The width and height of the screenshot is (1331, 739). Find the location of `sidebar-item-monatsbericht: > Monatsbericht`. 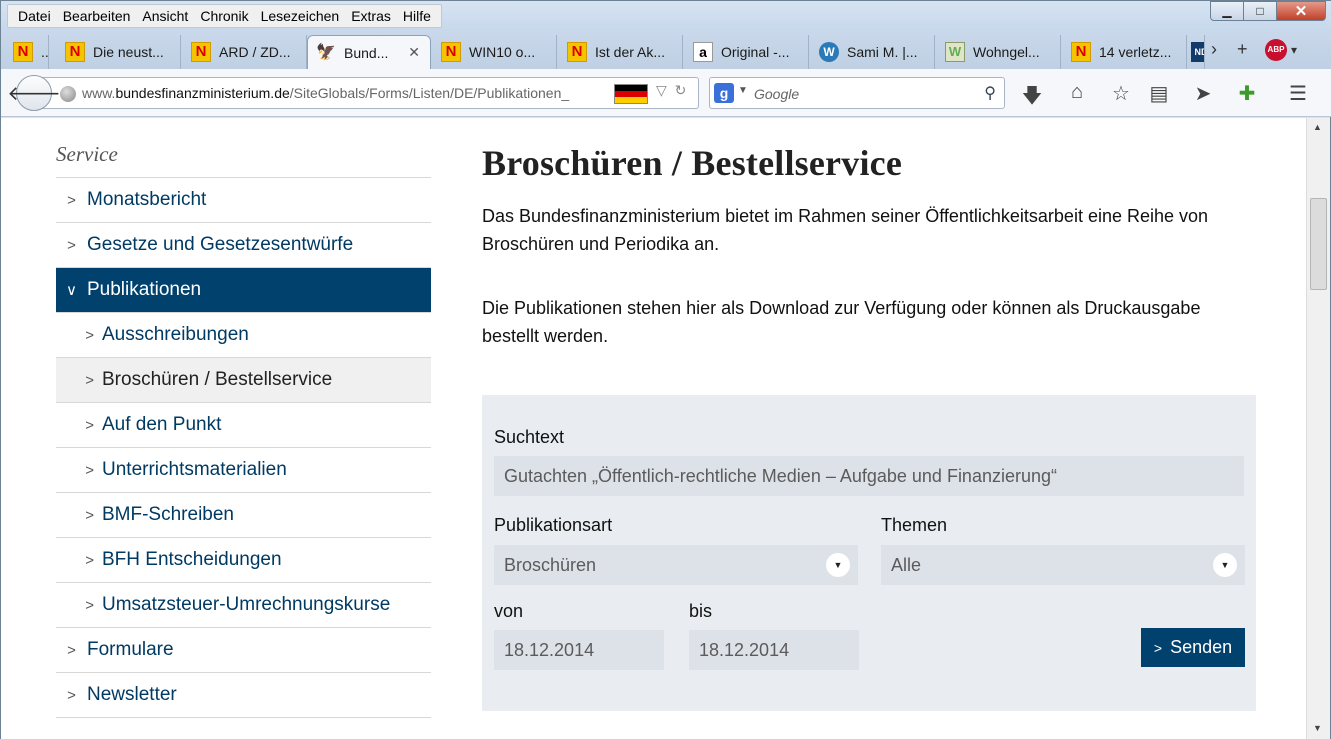

sidebar-item-monatsbericht: > Monatsbericht is located at coordinates (243, 200).